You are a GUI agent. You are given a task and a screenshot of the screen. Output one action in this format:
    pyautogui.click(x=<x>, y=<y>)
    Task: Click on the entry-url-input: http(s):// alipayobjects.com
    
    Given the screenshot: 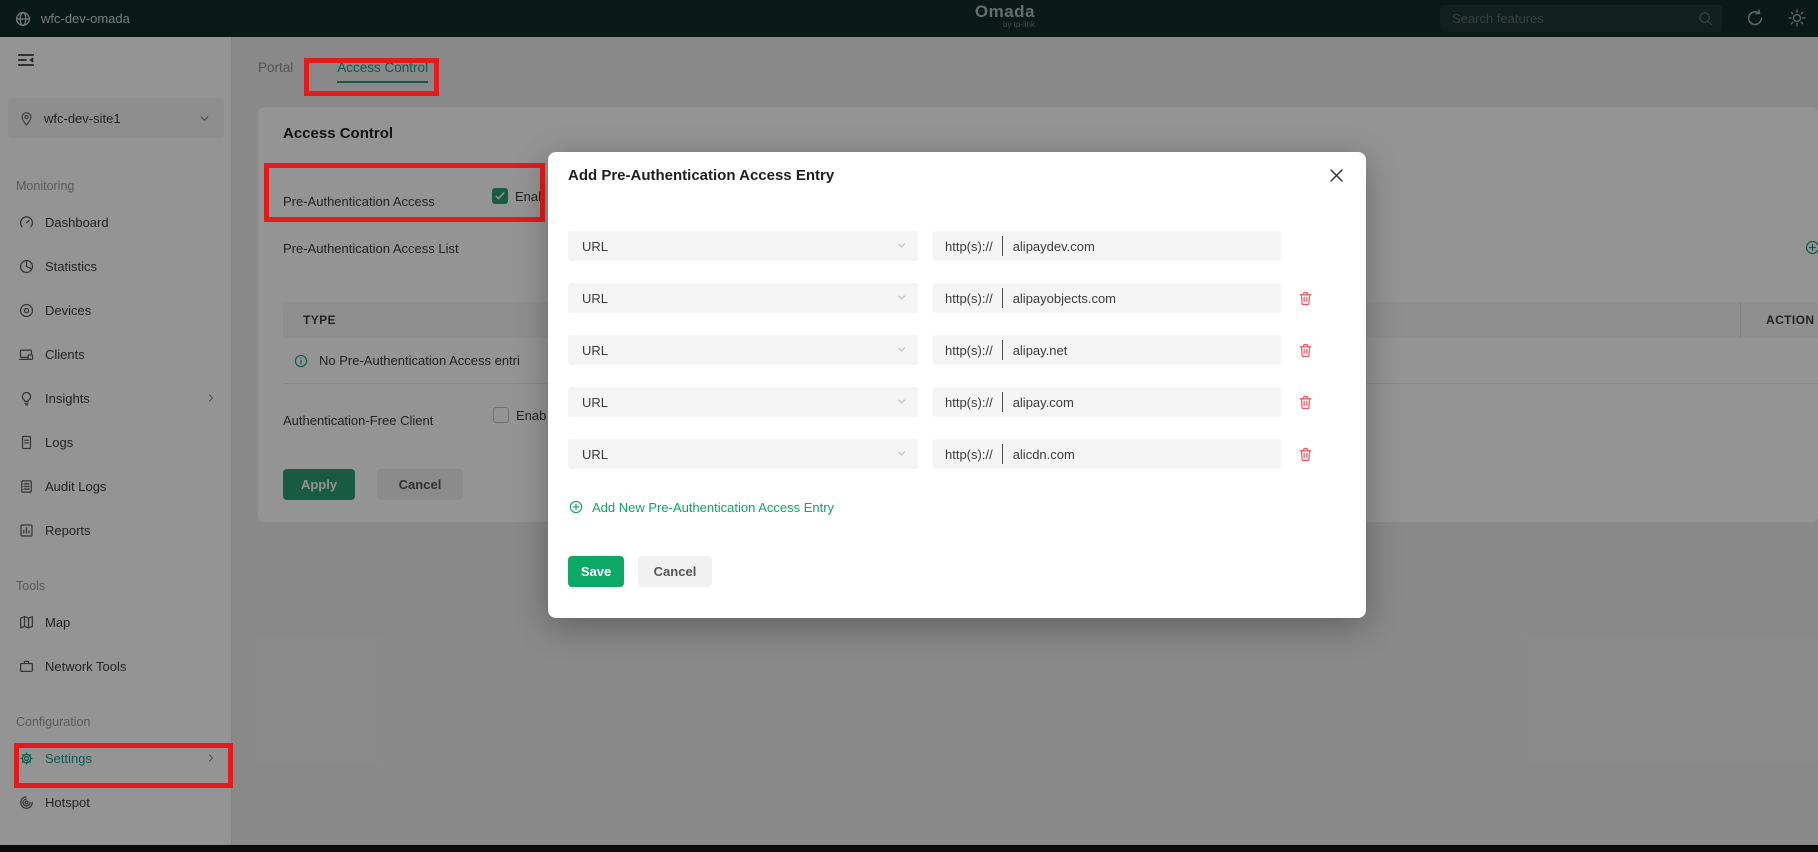 What is the action you would take?
    pyautogui.click(x=1107, y=298)
    